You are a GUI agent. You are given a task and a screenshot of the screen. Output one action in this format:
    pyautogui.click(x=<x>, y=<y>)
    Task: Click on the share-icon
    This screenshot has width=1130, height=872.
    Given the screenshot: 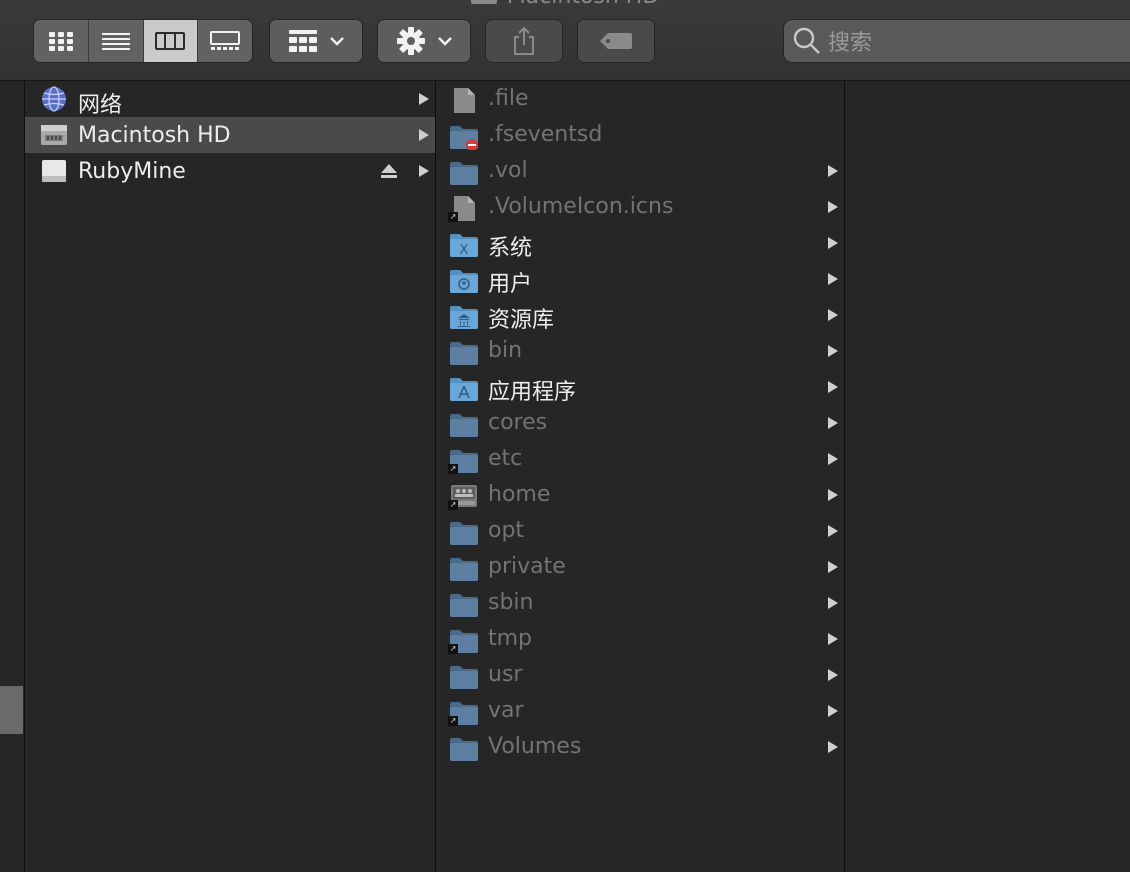 What is the action you would take?
    pyautogui.click(x=524, y=40)
    